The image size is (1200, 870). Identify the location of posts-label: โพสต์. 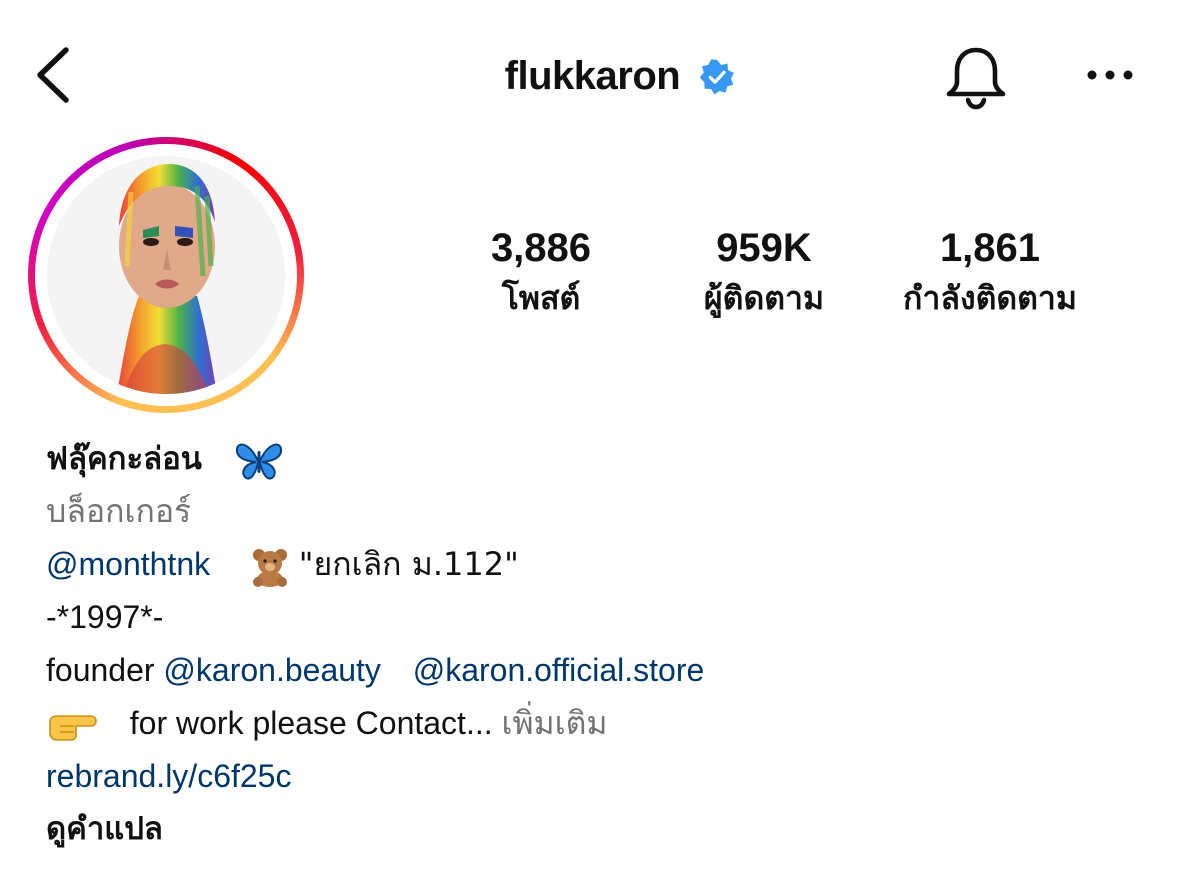
(541, 298).